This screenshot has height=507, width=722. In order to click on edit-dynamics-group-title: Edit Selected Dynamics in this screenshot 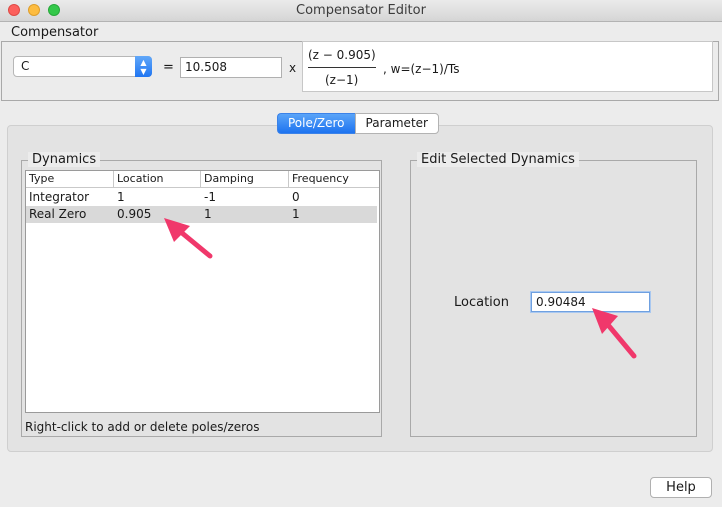, I will do `click(498, 159)`.